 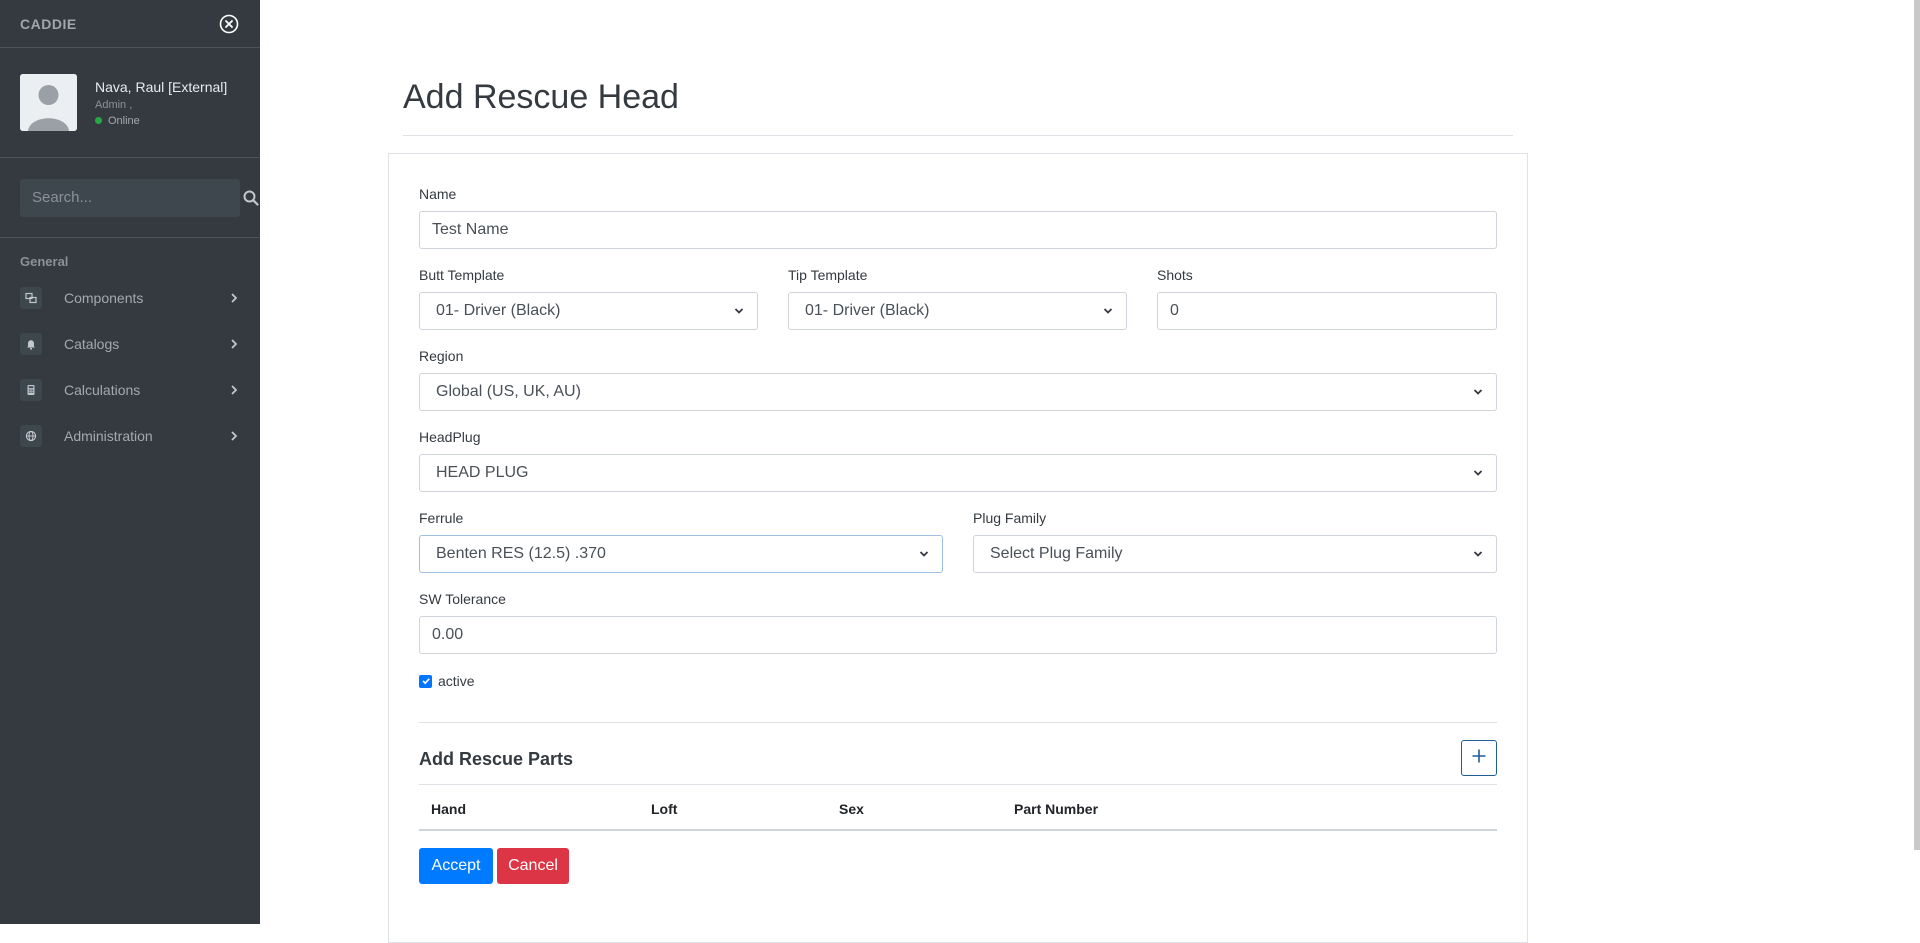 I want to click on user-name: Nava, Raul [External], so click(x=161, y=87).